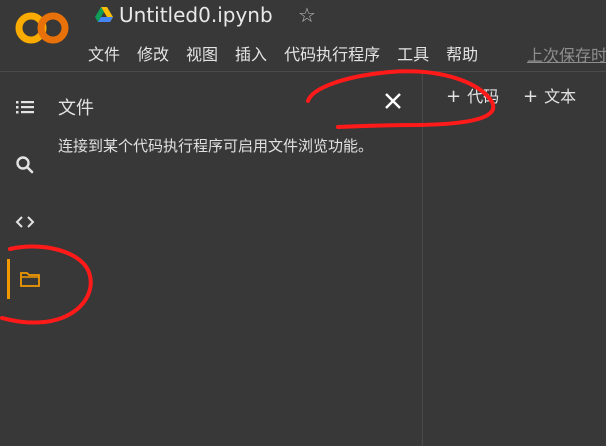 Image resolution: width=606 pixels, height=446 pixels. I want to click on code-snippets-button, so click(25, 222).